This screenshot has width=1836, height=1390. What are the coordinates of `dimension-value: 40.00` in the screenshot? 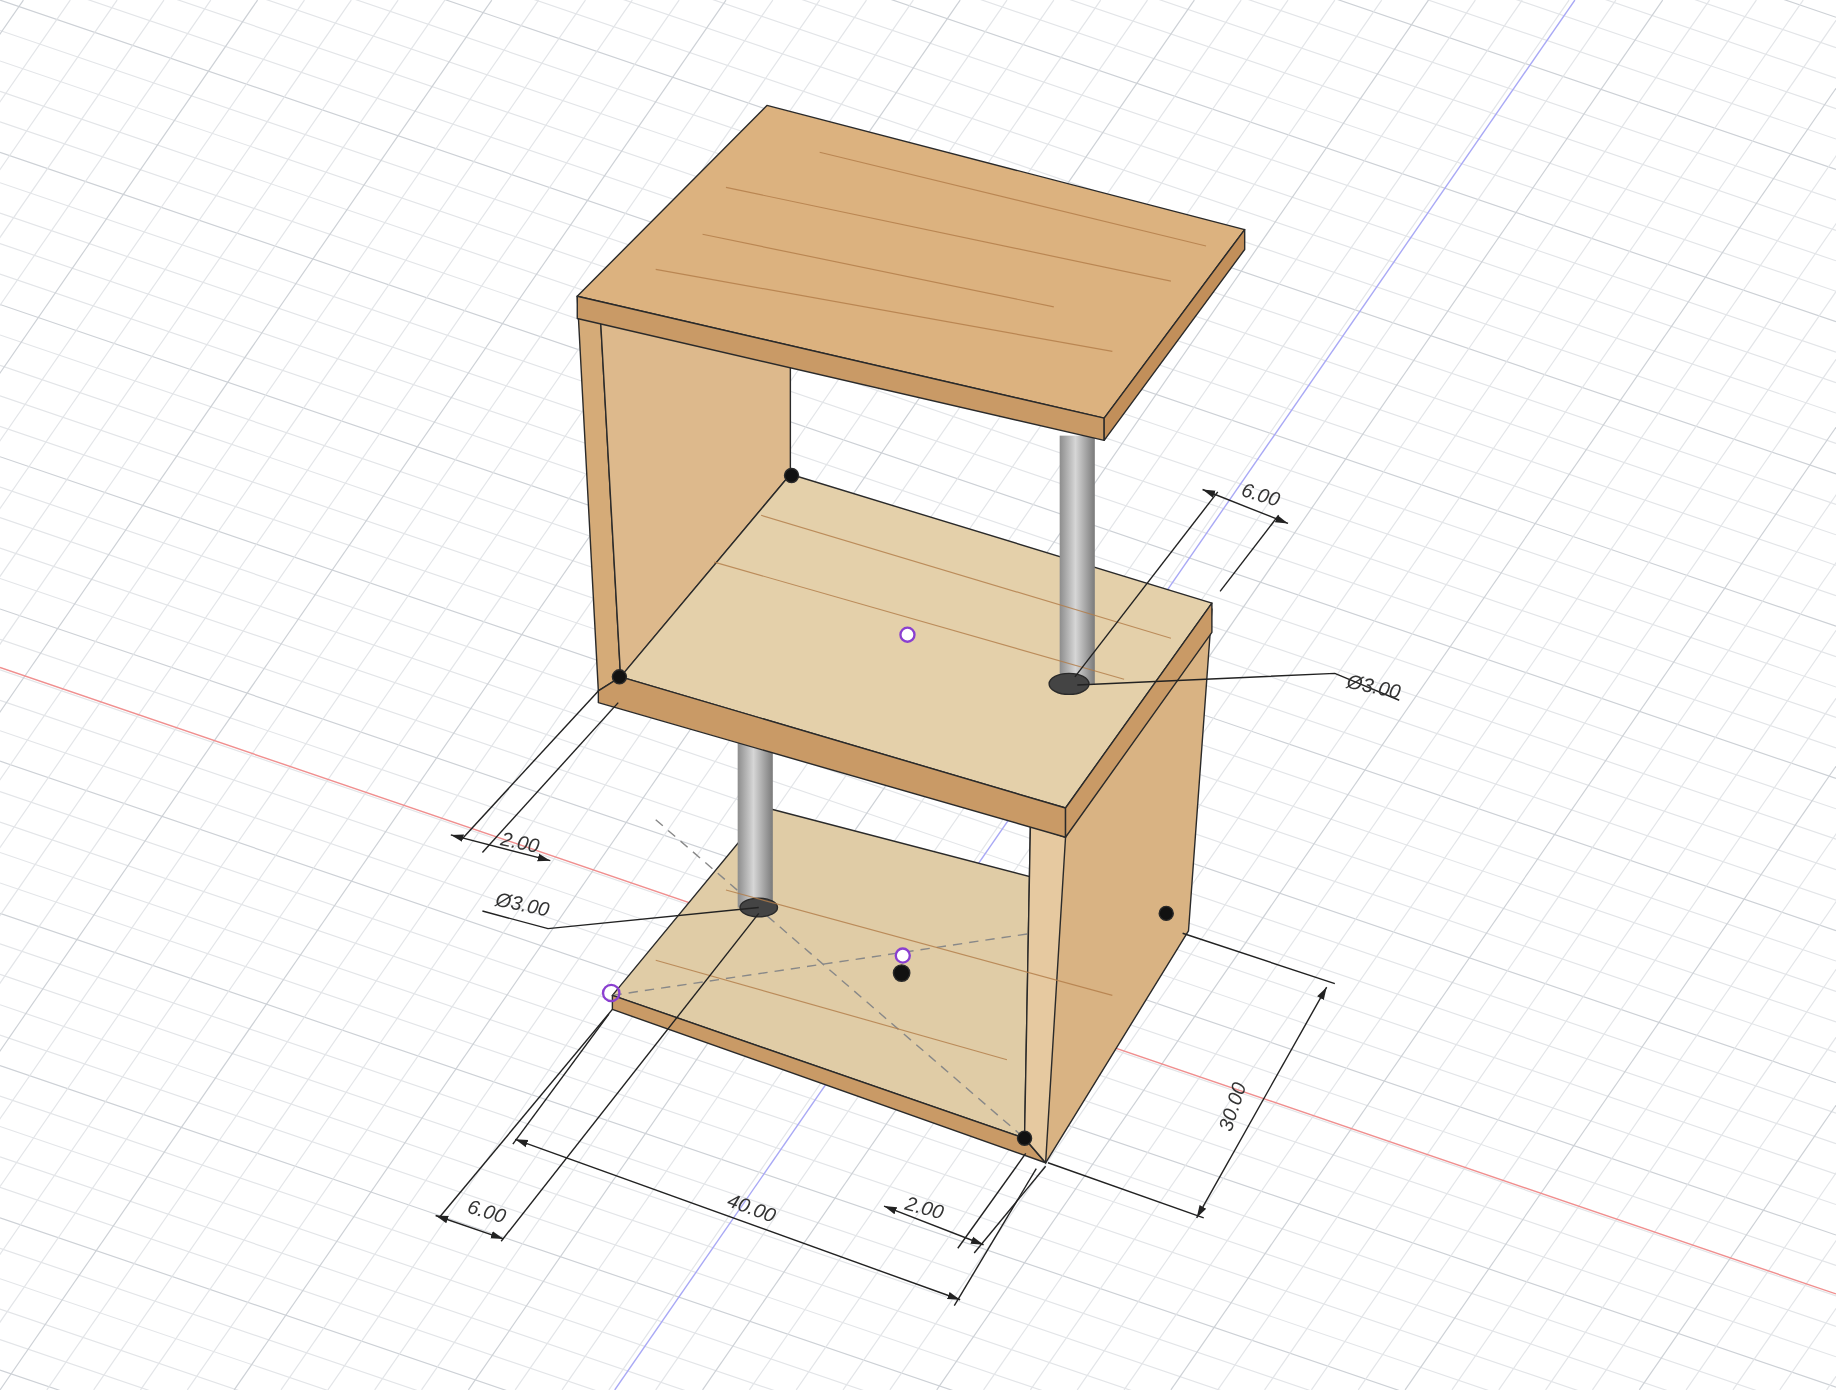 It's located at (751, 1207).